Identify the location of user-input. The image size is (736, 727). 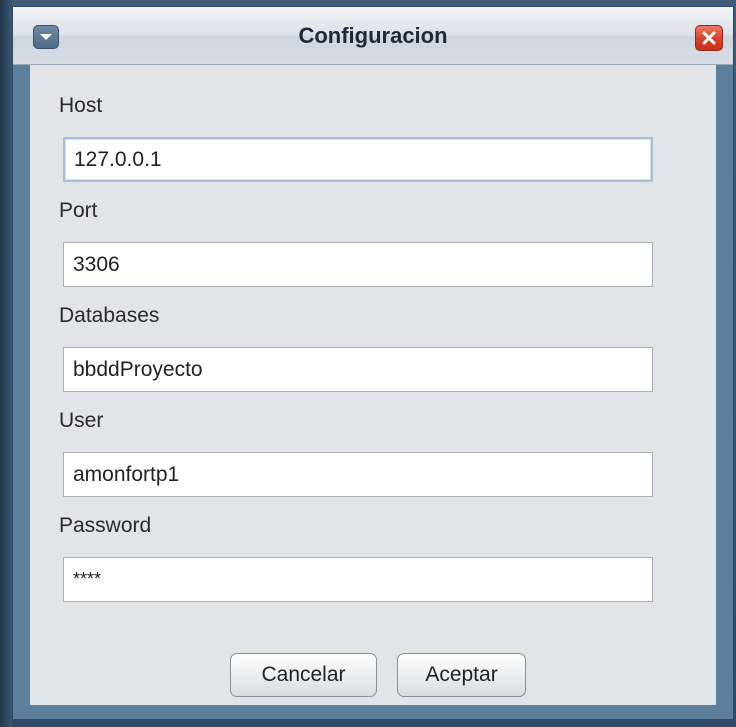
(358, 474).